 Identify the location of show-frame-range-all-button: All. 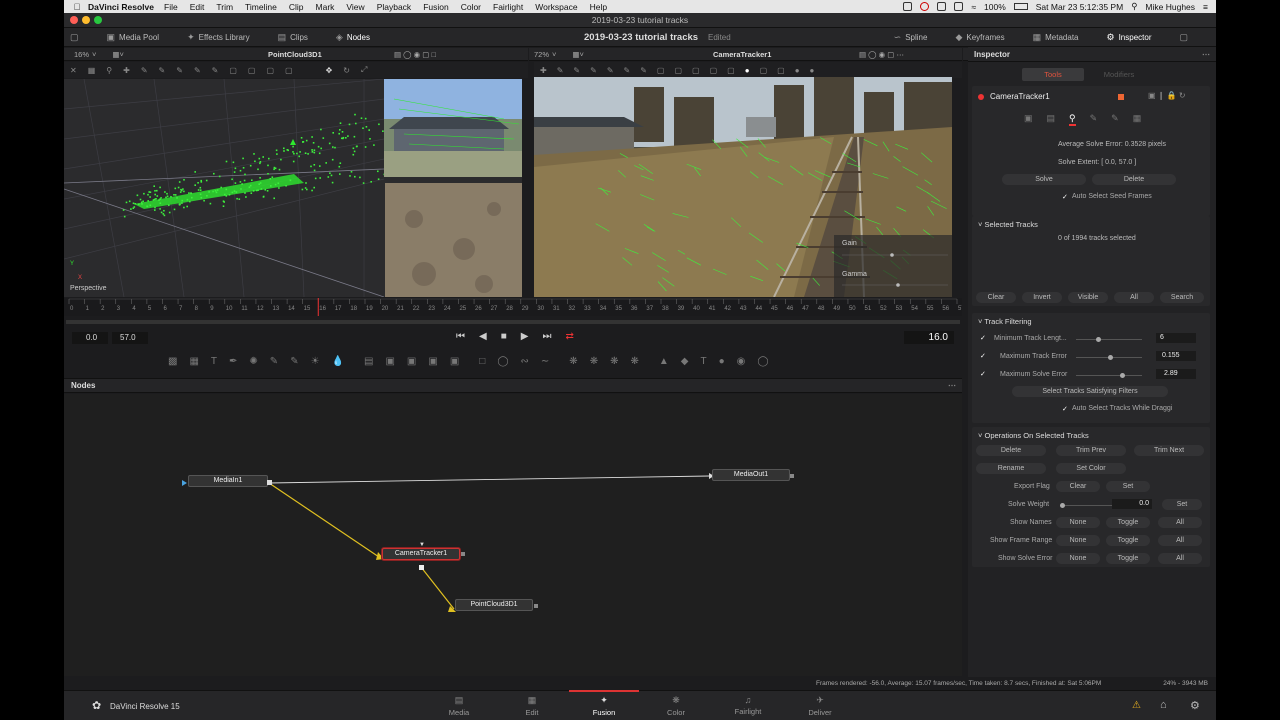
(1180, 540).